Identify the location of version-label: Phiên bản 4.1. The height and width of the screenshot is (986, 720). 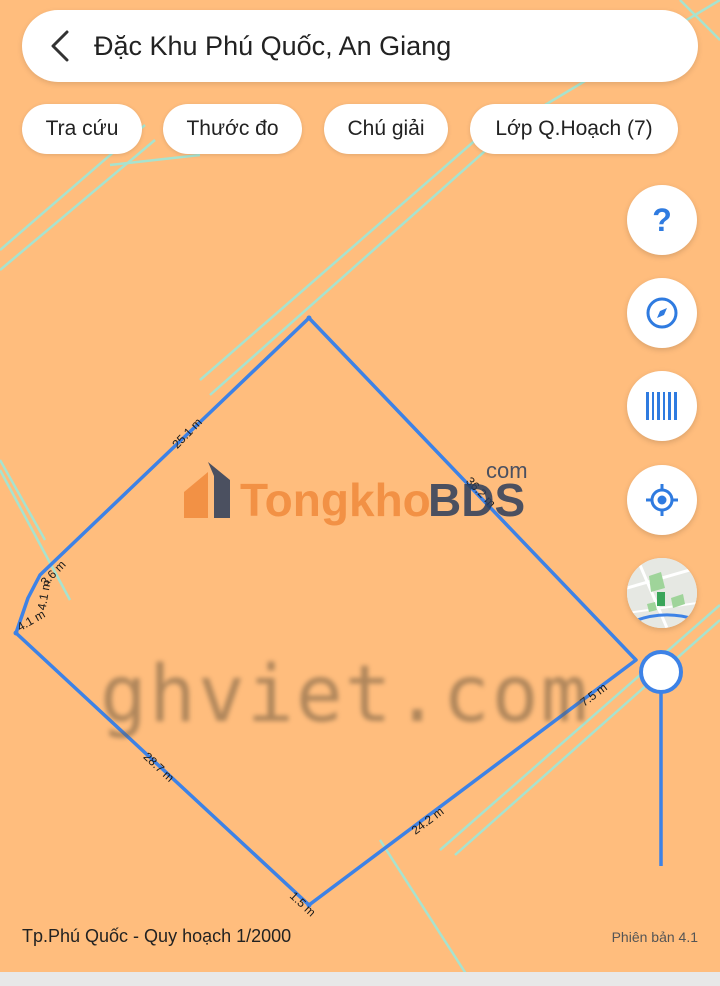
(654, 937).